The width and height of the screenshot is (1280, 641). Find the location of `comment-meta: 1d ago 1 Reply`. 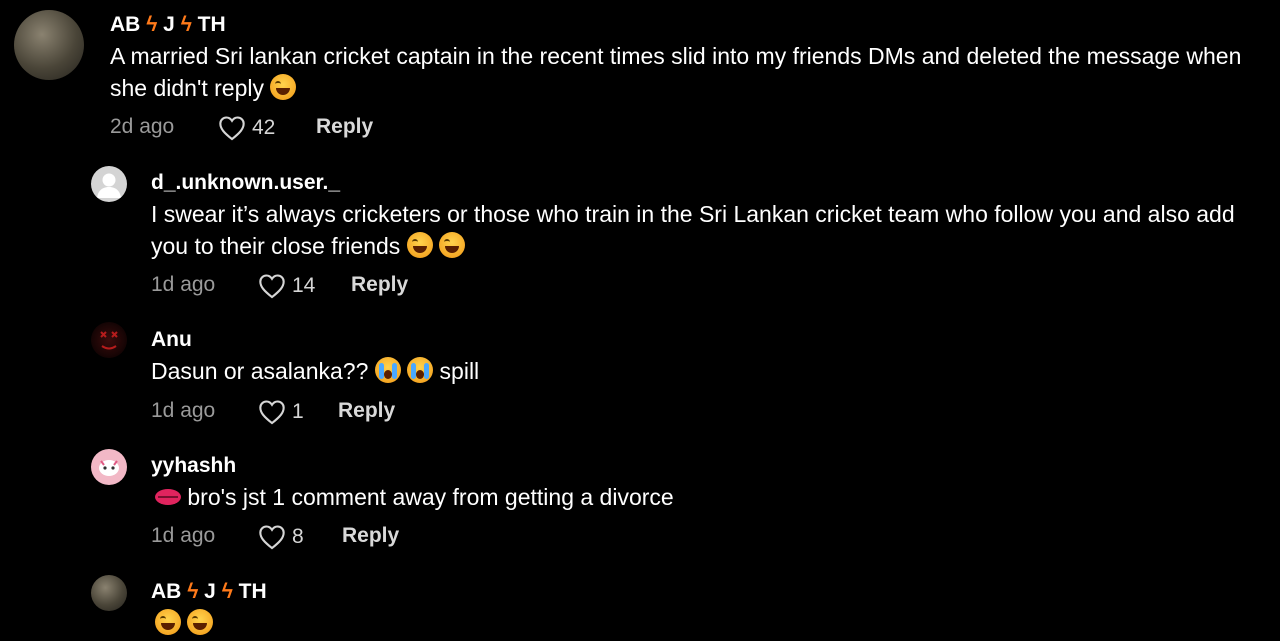

comment-meta: 1d ago 1 Reply is located at coordinates (301, 413).